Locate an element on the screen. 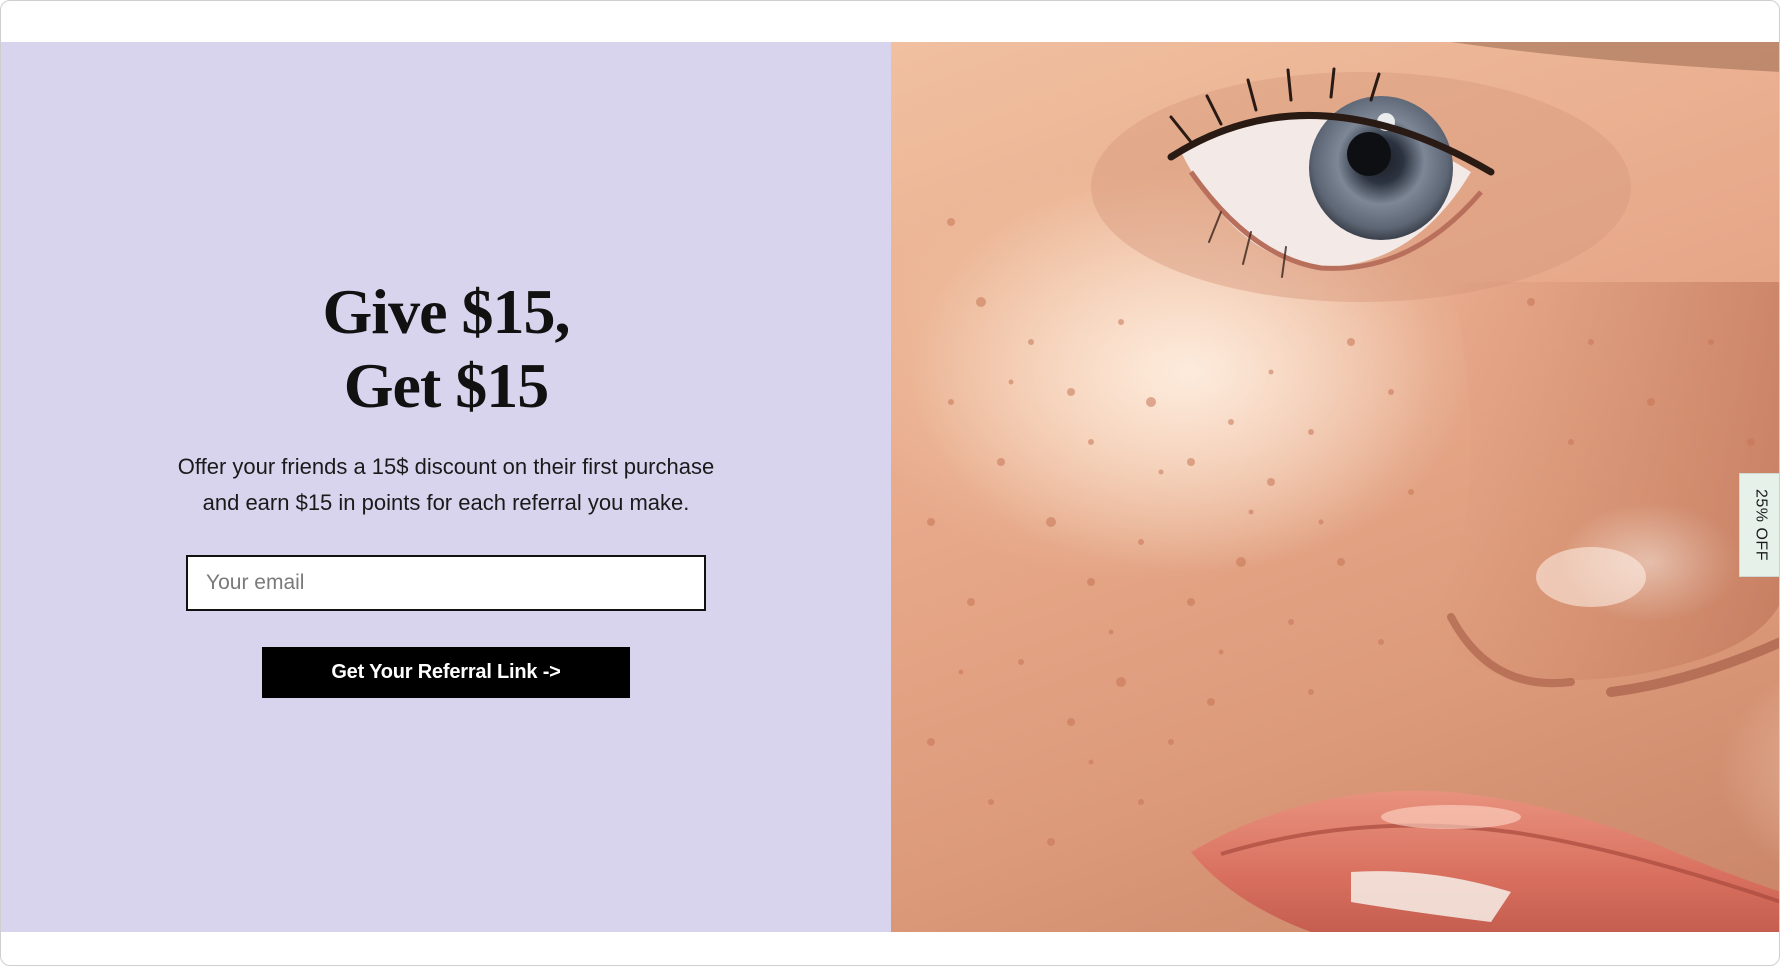 This screenshot has width=1780, height=966. page-title: Give $15, Get $15 is located at coordinates (446, 349).